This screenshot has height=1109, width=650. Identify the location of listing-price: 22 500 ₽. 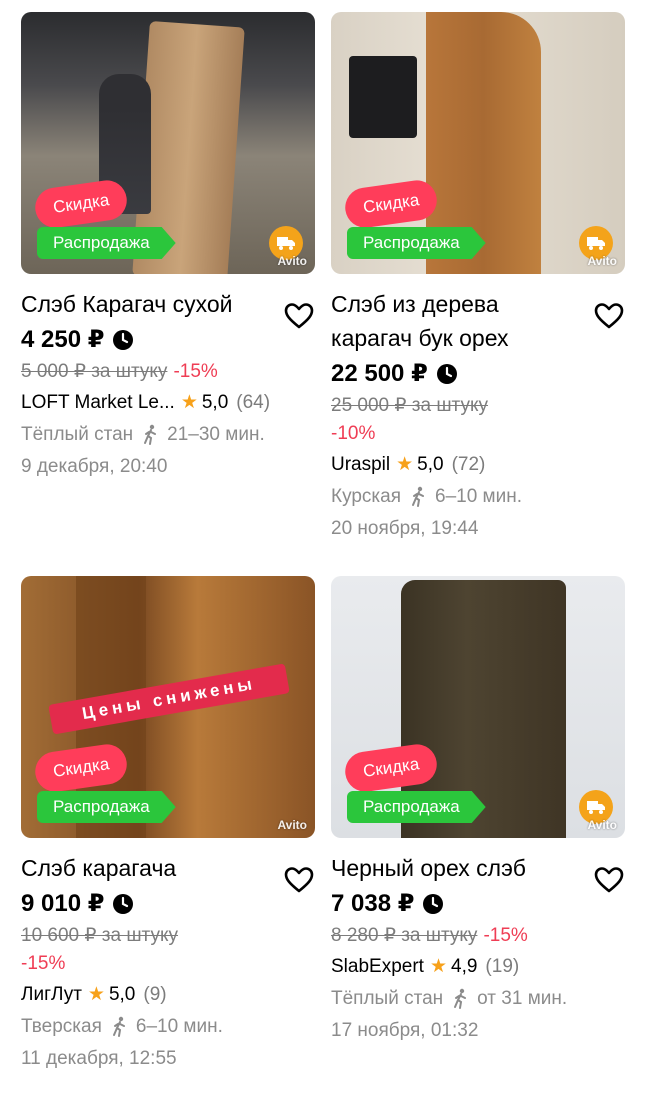
(379, 373).